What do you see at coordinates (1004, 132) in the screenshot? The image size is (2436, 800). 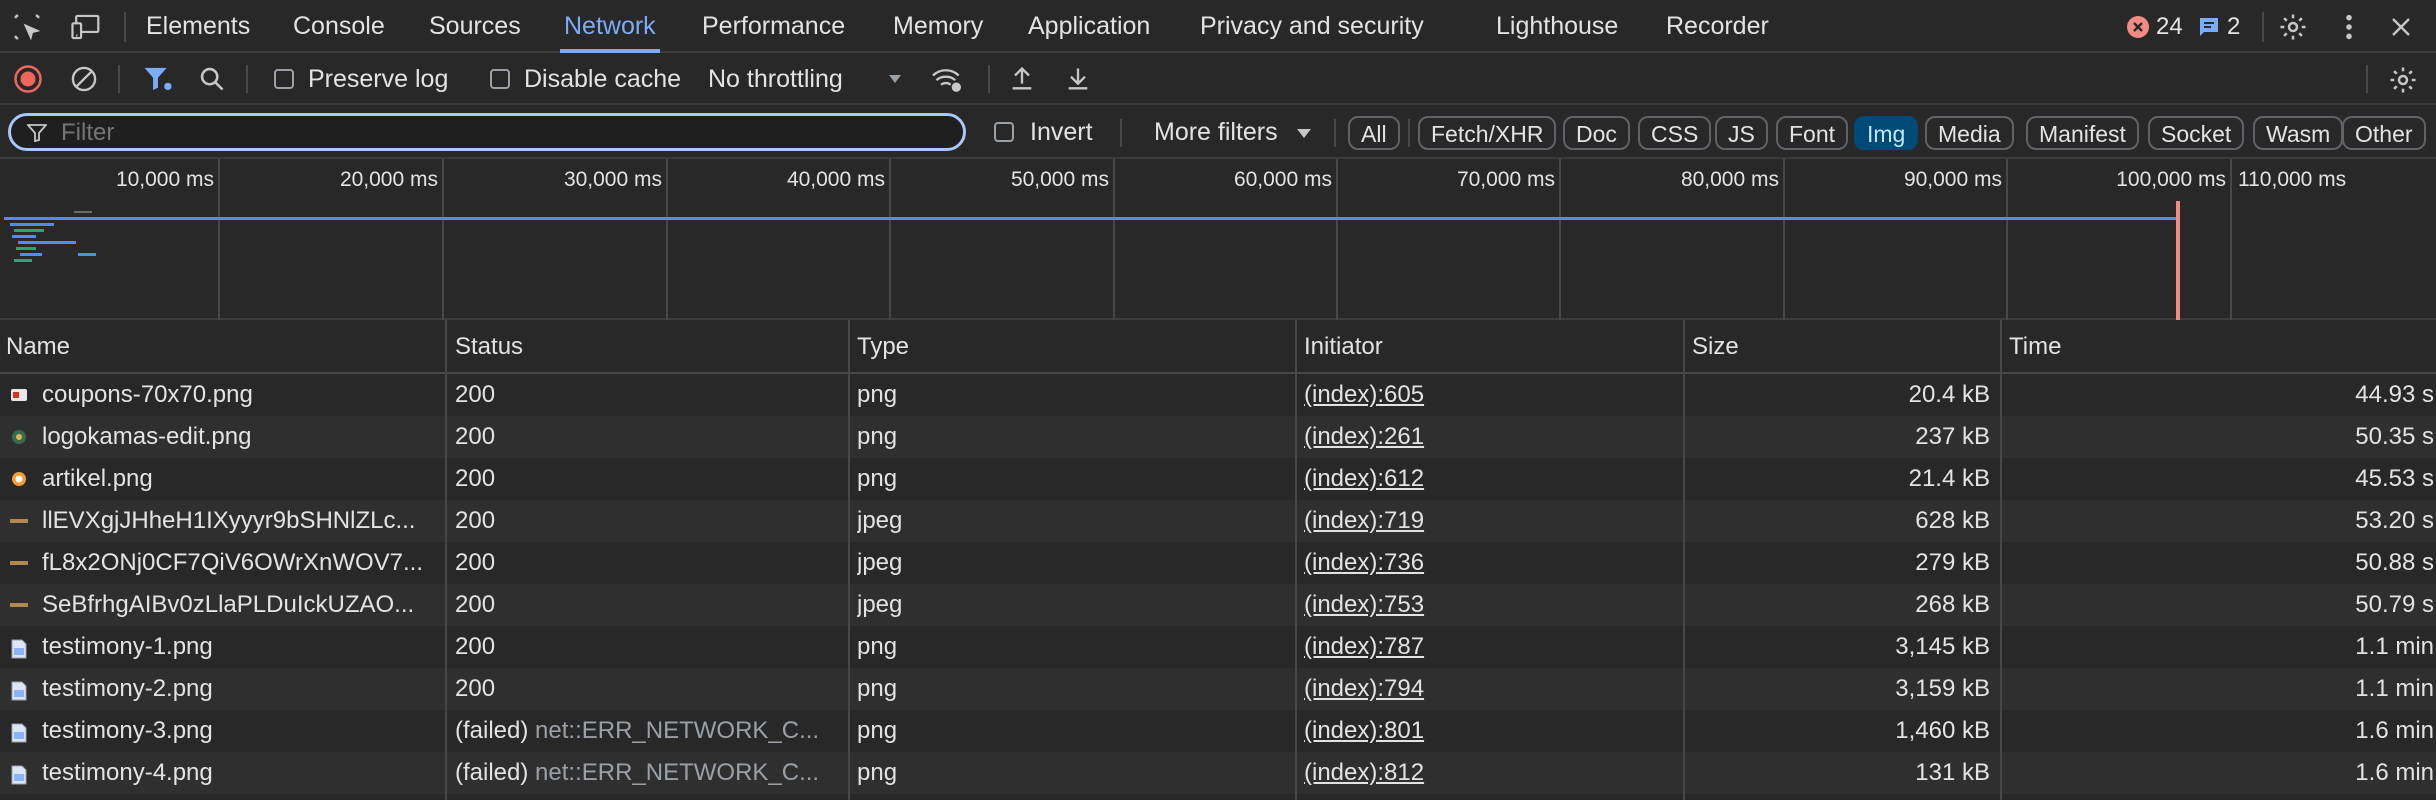 I see `invert-checkbox` at bounding box center [1004, 132].